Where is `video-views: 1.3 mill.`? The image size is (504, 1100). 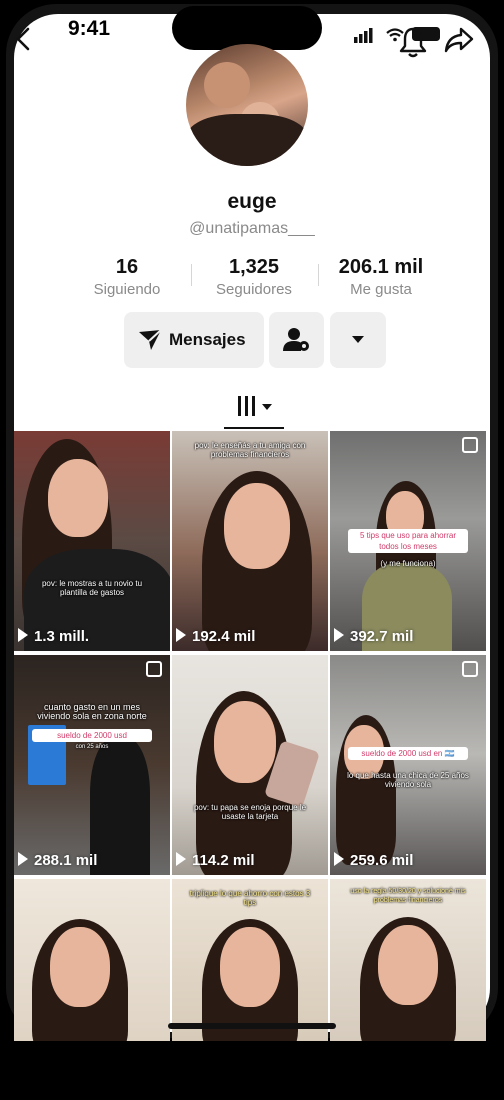
video-views: 1.3 mill. is located at coordinates (53, 636).